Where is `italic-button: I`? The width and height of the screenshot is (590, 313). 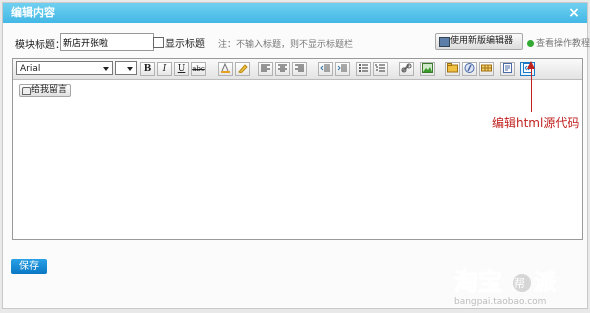 italic-button: I is located at coordinates (164, 69).